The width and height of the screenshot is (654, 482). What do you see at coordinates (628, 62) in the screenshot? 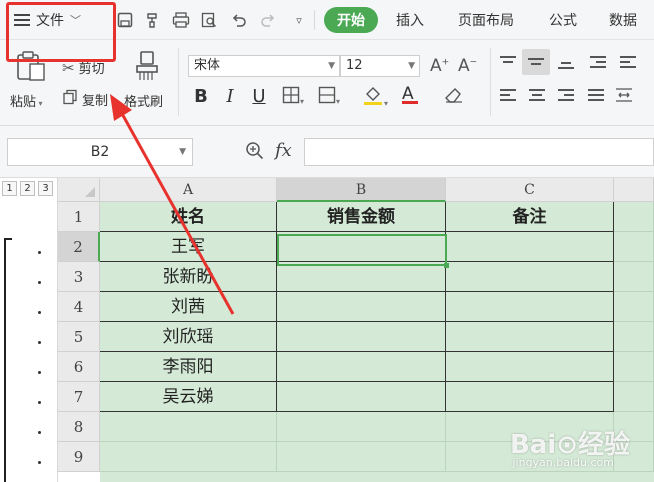
I see `increase-indent-icon` at bounding box center [628, 62].